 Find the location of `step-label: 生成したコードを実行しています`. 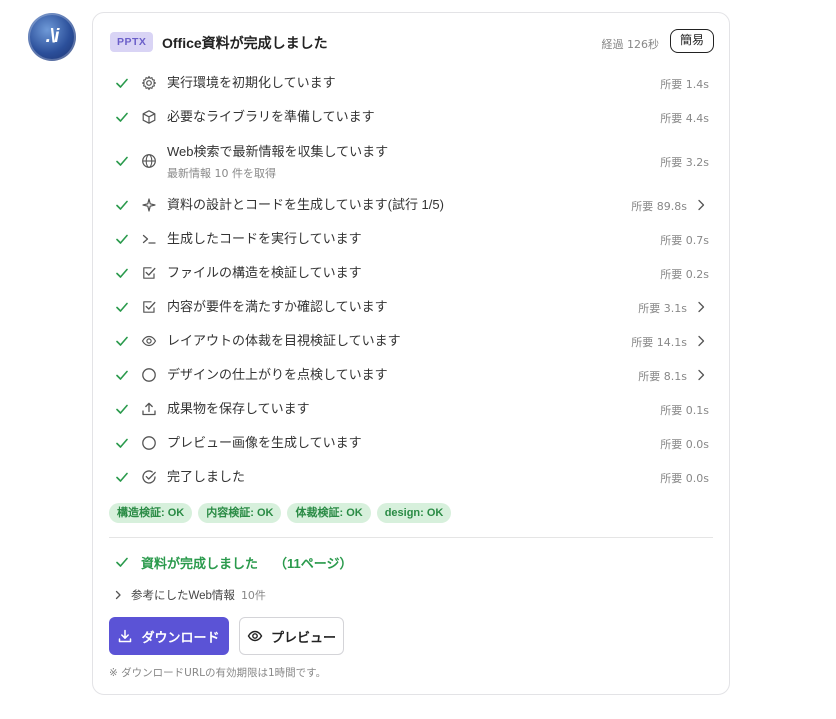

step-label: 生成したコードを実行しています is located at coordinates (264, 238).